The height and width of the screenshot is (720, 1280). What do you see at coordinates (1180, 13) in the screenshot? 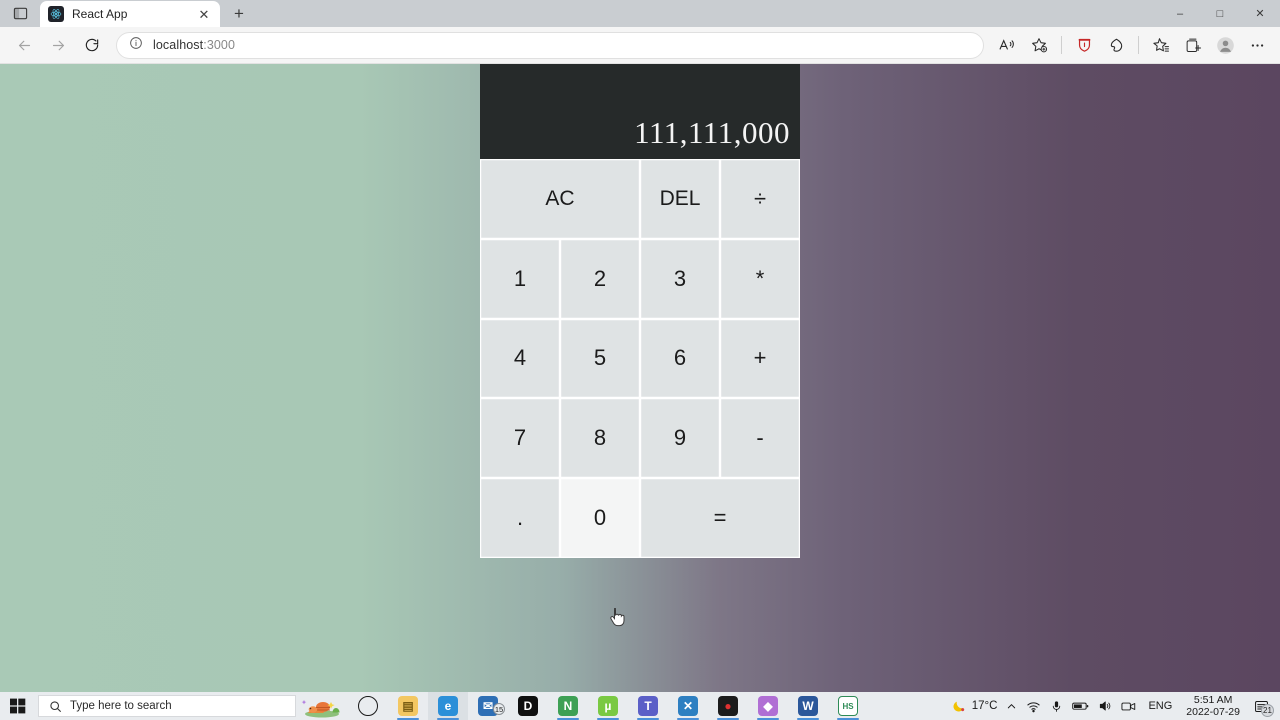
I see `minimize-button: –` at bounding box center [1180, 13].